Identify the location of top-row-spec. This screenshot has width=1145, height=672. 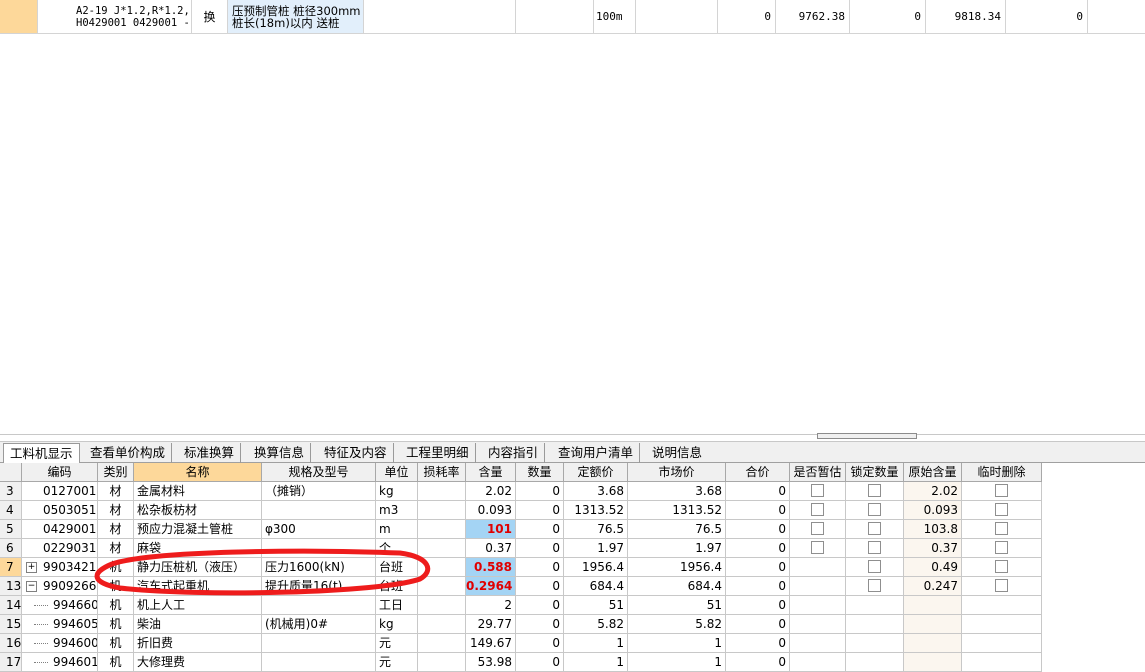
(440, 17).